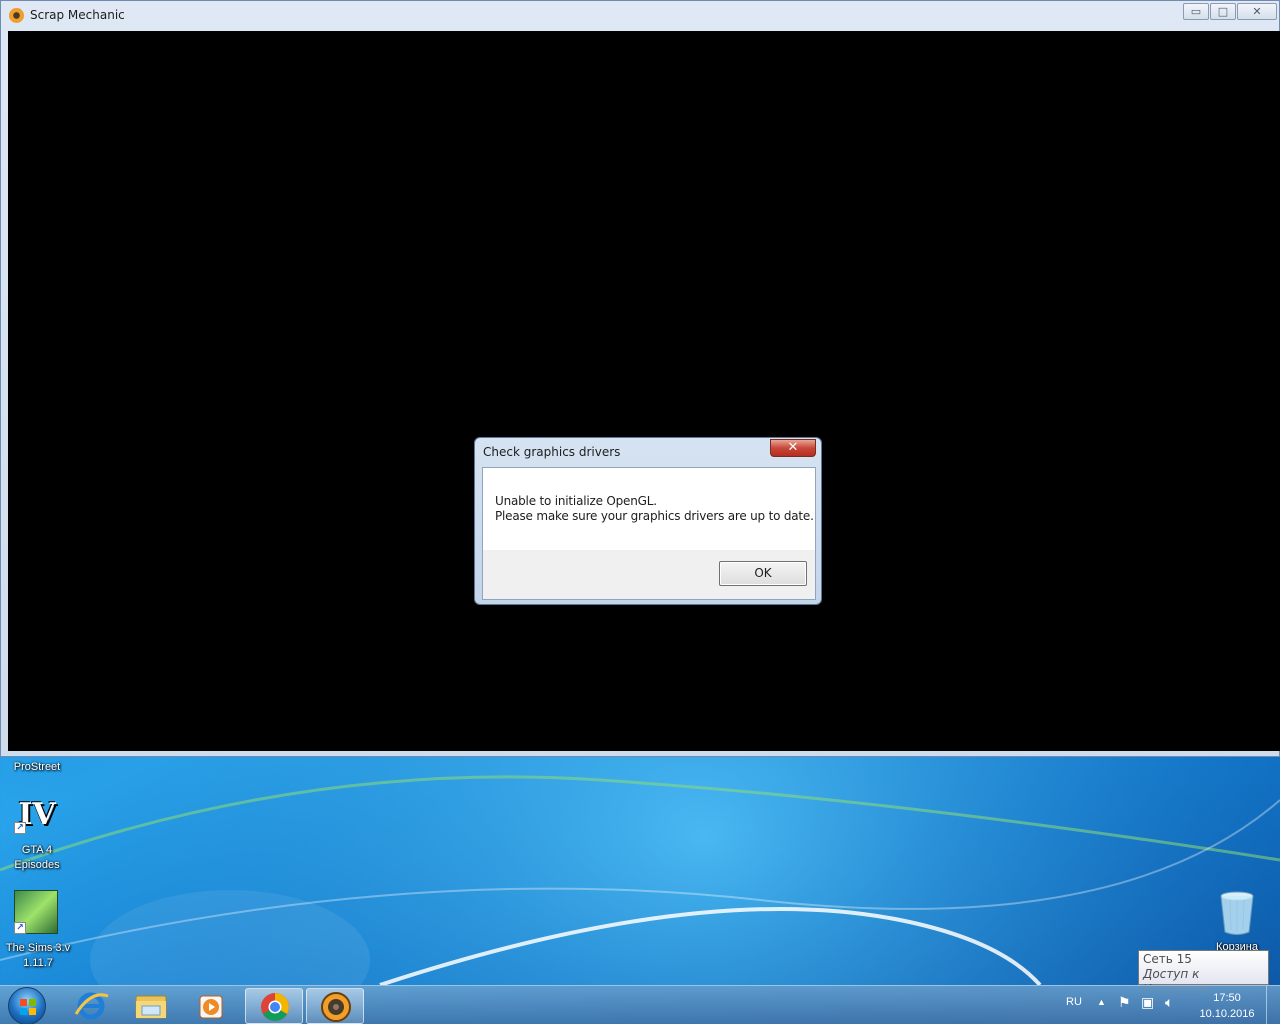  What do you see at coordinates (1196, 11) in the screenshot?
I see `minimize-button: ▭` at bounding box center [1196, 11].